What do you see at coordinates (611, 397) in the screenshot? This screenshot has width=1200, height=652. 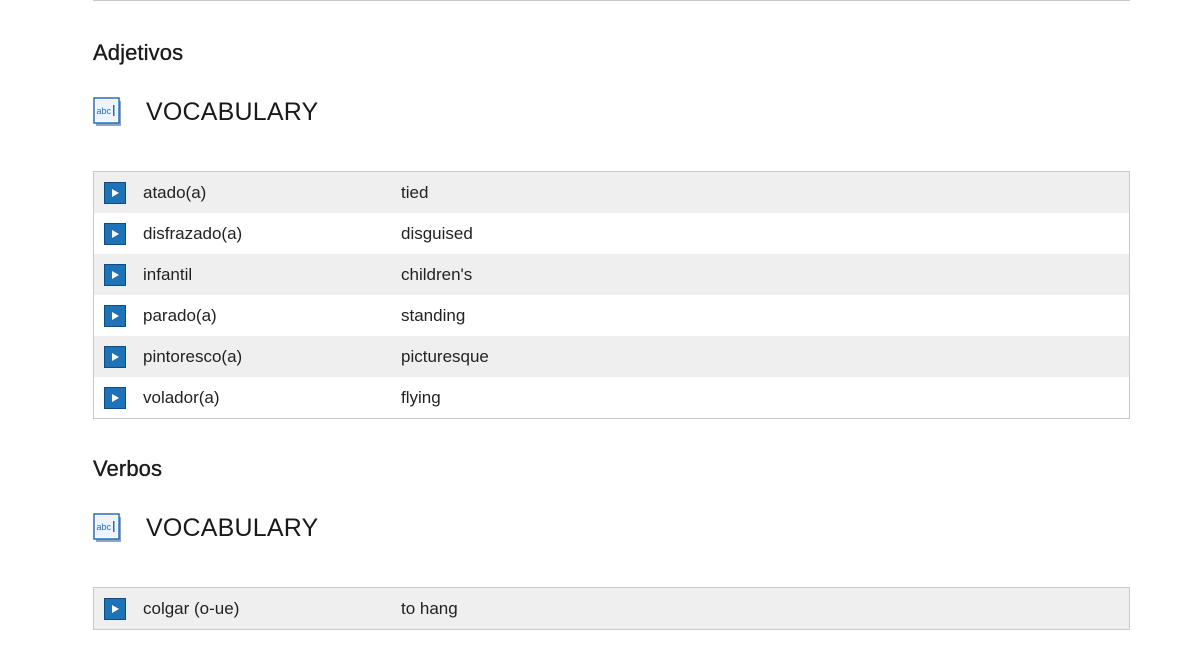 I see `vocab-row: volador(a) flying` at bounding box center [611, 397].